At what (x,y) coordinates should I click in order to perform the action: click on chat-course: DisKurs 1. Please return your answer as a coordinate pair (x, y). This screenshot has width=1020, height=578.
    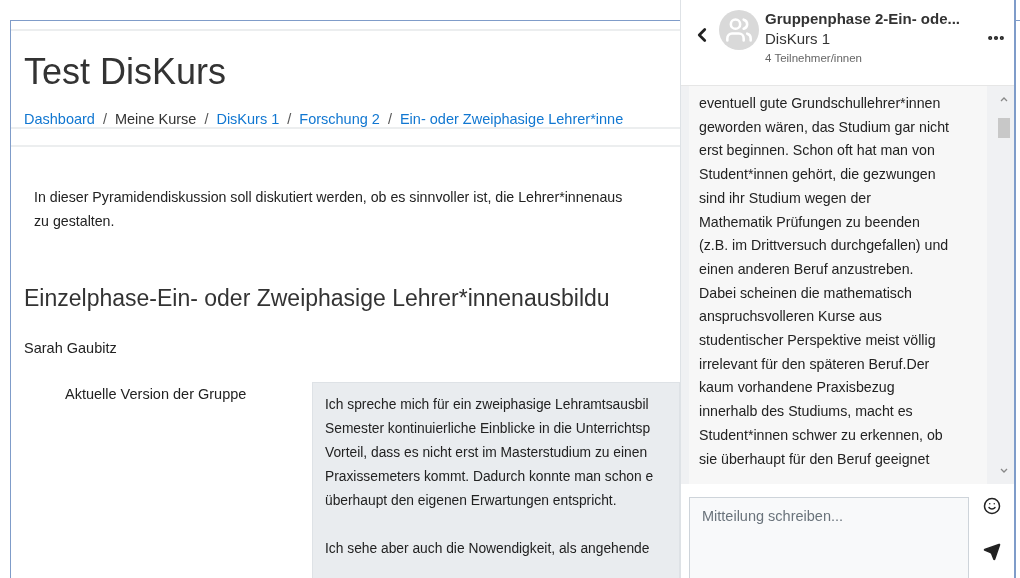
    Looking at the image, I should click on (798, 38).